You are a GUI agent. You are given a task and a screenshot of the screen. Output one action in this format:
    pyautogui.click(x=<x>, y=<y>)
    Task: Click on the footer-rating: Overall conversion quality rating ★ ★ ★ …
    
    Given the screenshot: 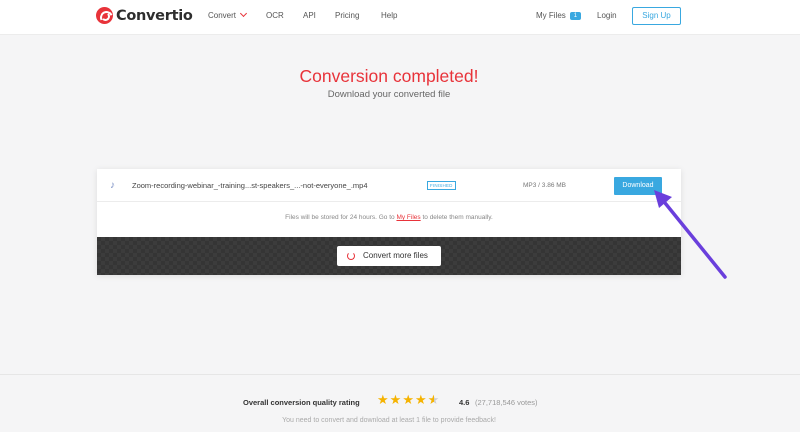 What is the action you would take?
    pyautogui.click(x=400, y=403)
    